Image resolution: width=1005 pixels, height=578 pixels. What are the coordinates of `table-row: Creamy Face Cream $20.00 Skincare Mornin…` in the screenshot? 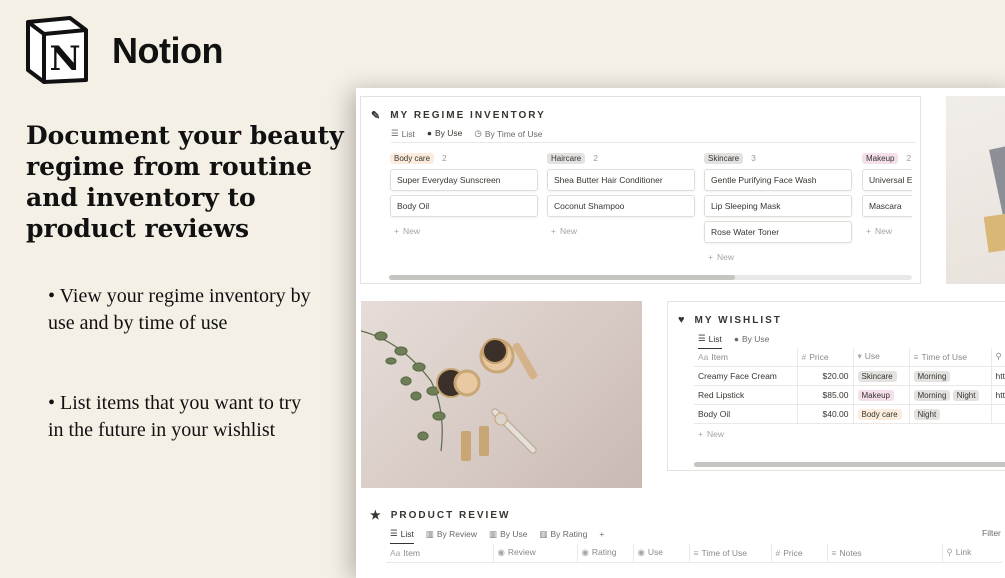 It's located at (849, 376).